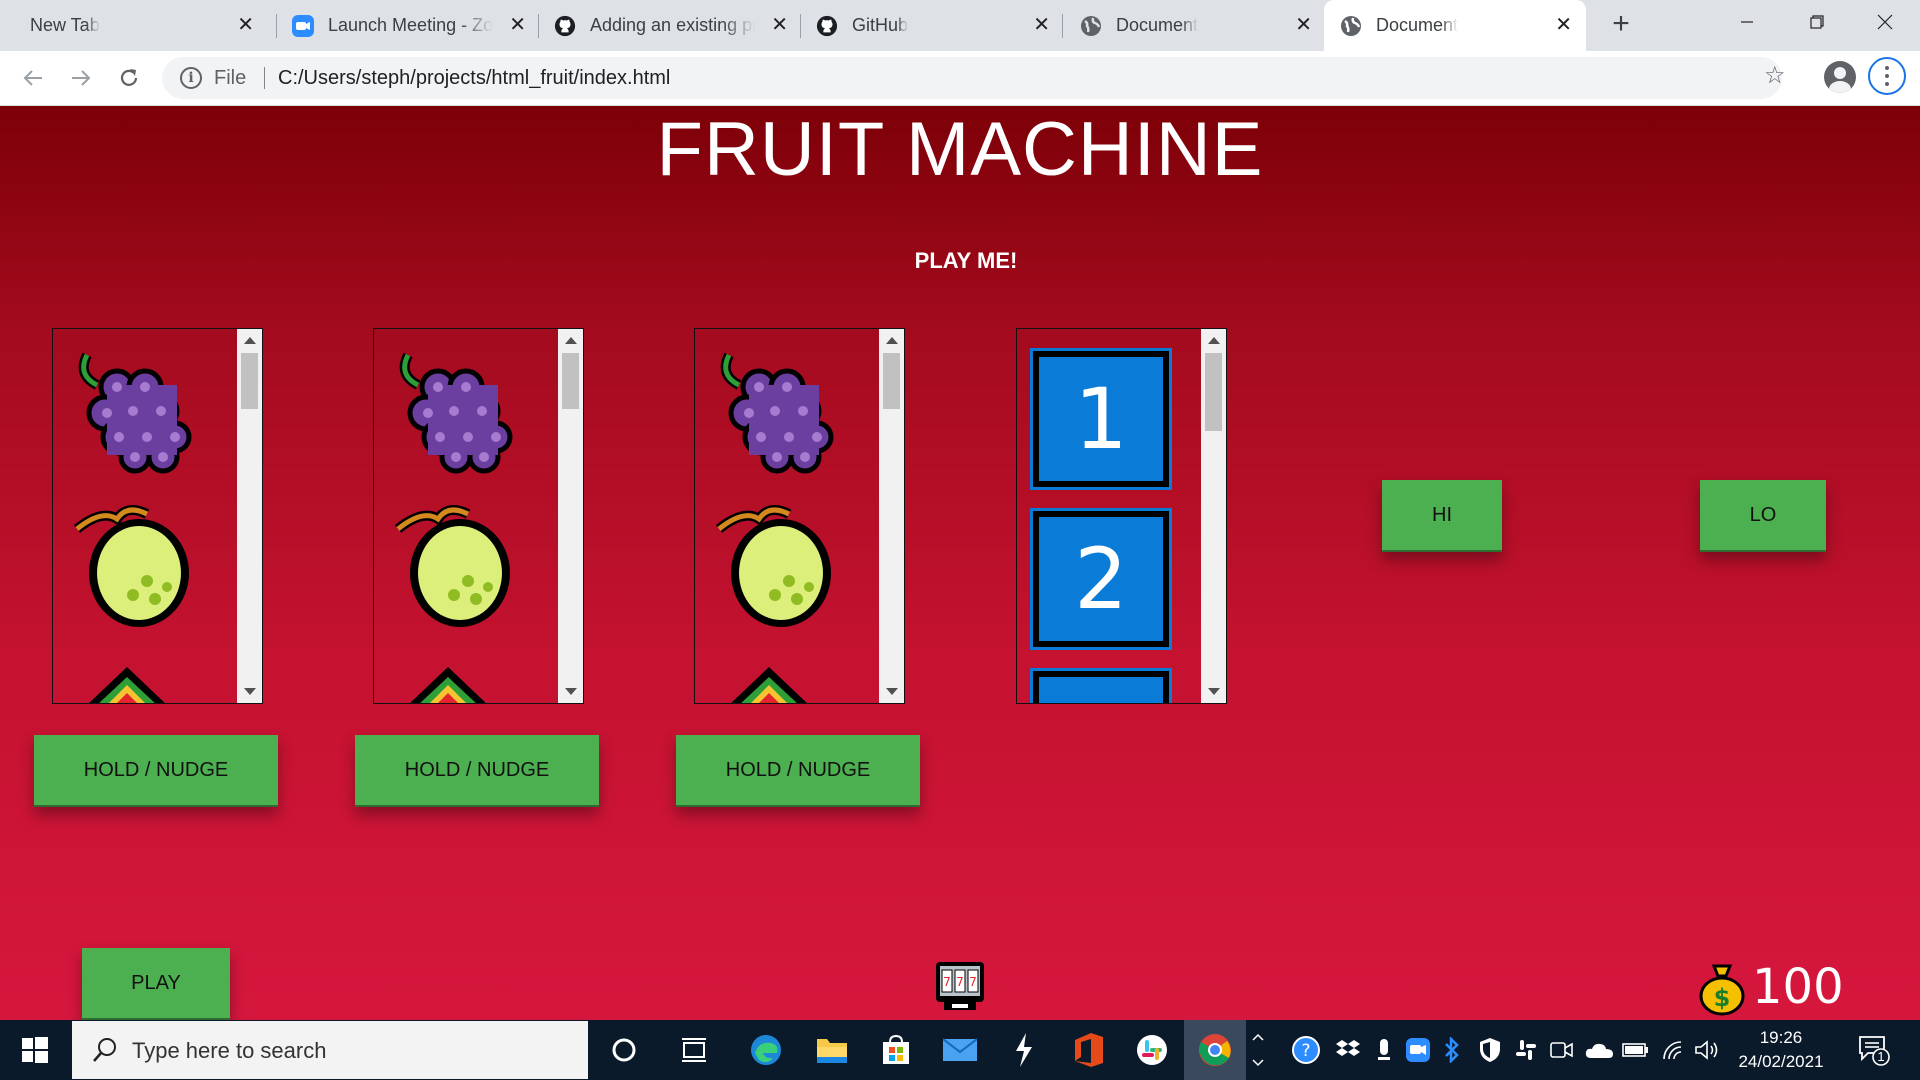  What do you see at coordinates (1781, 1050) in the screenshot?
I see `system-clock: 19:26 24/02/2021` at bounding box center [1781, 1050].